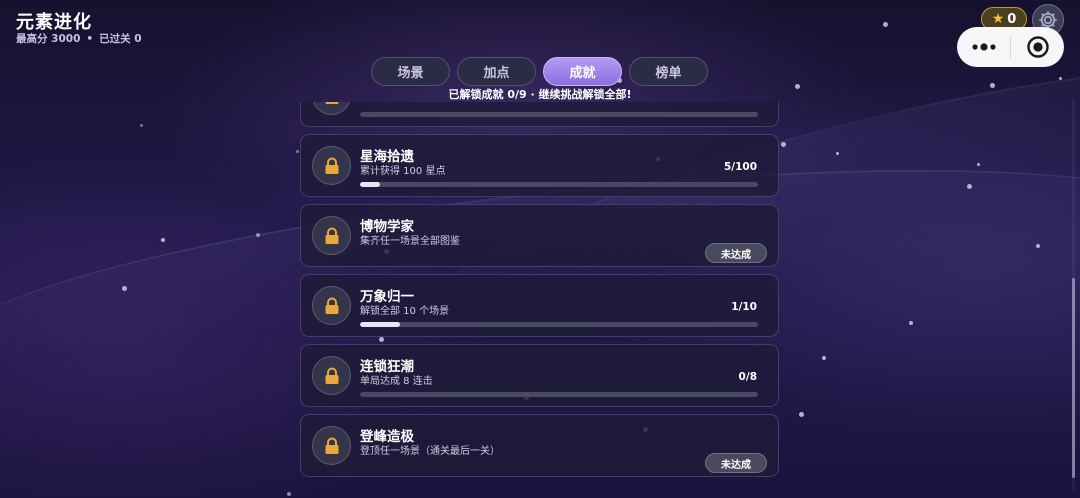 The height and width of the screenshot is (498, 1080). What do you see at coordinates (998, 19) in the screenshot?
I see `star-icon: ★` at bounding box center [998, 19].